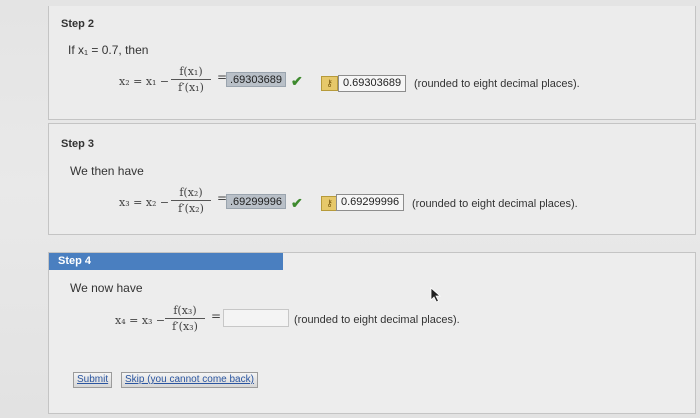 This screenshot has height=418, width=700. What do you see at coordinates (140, 320) in the screenshot?
I see `step-4-lhs: x₄ = x₃ −` at bounding box center [140, 320].